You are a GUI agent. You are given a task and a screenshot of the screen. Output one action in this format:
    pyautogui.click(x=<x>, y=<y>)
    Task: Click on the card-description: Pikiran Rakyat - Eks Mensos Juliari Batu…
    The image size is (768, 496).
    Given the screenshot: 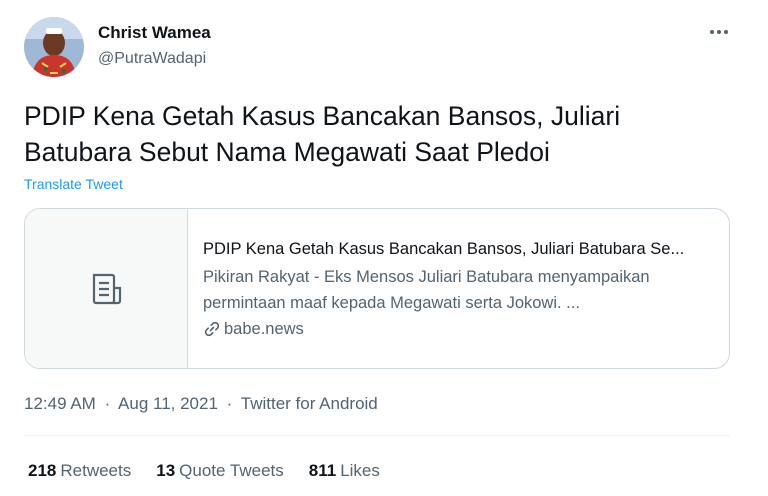 What is the action you would take?
    pyautogui.click(x=426, y=290)
    